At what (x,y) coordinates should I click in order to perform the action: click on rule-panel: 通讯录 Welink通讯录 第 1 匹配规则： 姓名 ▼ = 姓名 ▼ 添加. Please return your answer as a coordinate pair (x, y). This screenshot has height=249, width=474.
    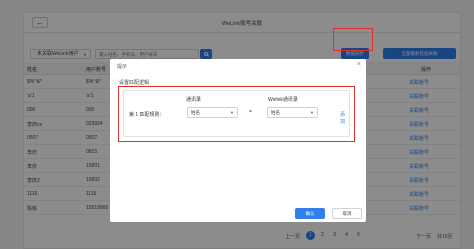
    Looking at the image, I should click on (236, 113).